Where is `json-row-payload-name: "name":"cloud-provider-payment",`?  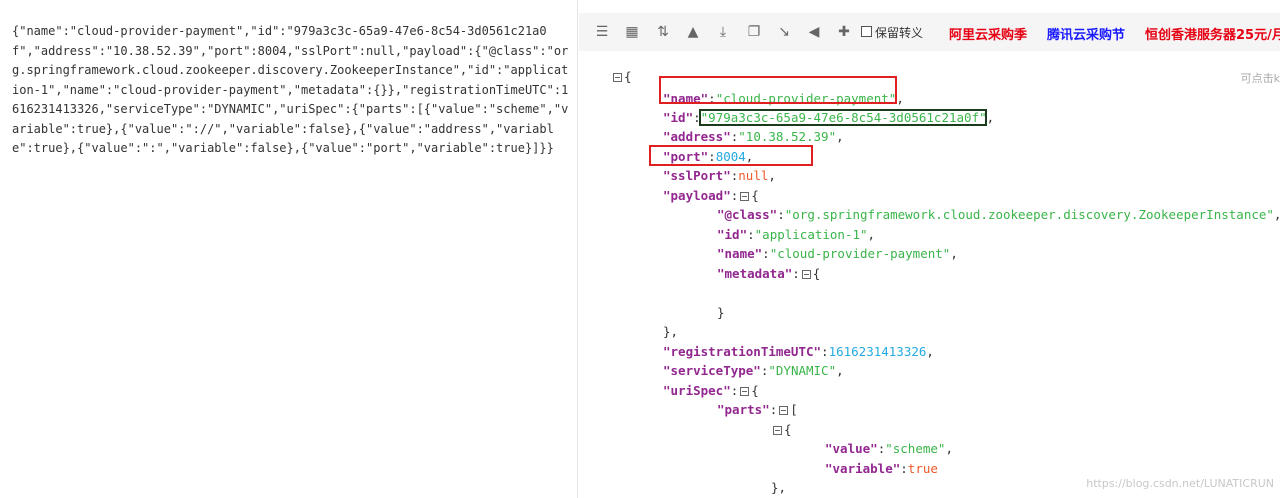 json-row-payload-name: "name":"cloud-provider-payment", is located at coordinates (837, 253).